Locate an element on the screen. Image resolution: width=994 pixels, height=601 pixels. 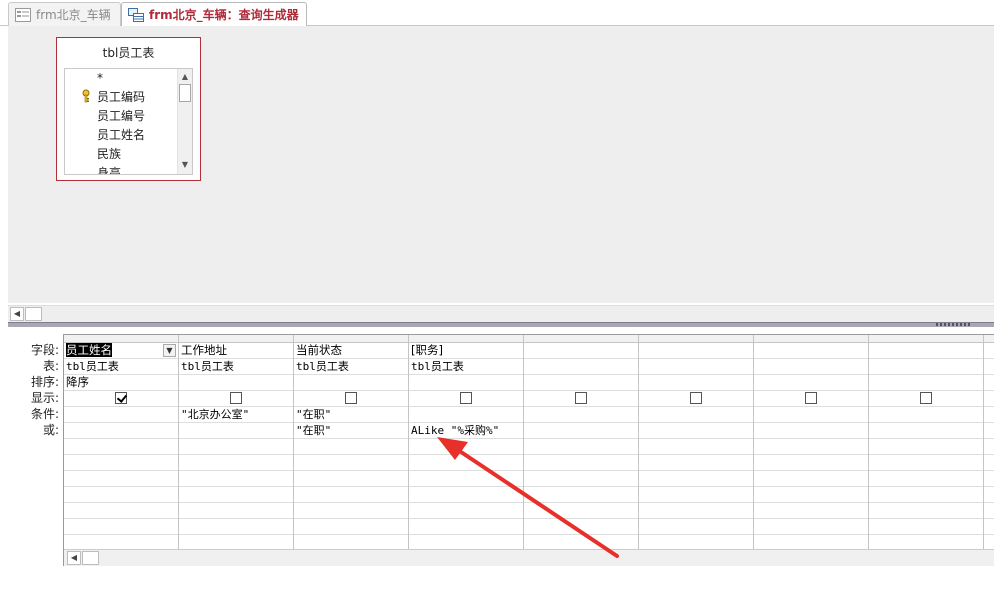
tab-query-designer: frm北京_车辆：查询生成器 is located at coordinates (214, 14).